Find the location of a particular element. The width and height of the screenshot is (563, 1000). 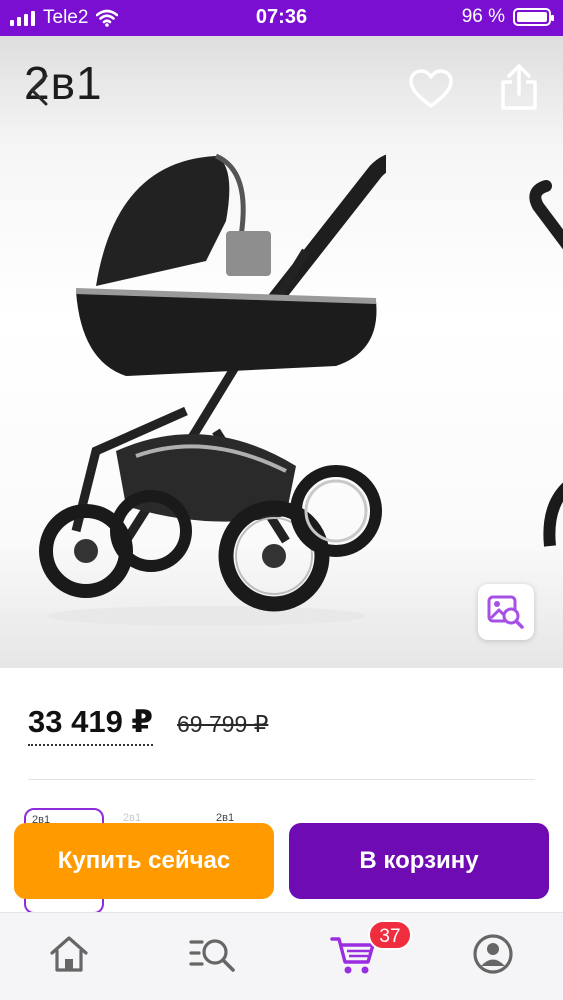

price-row: 33 419 ₽ 69 799 ₽ is located at coordinates (148, 725).